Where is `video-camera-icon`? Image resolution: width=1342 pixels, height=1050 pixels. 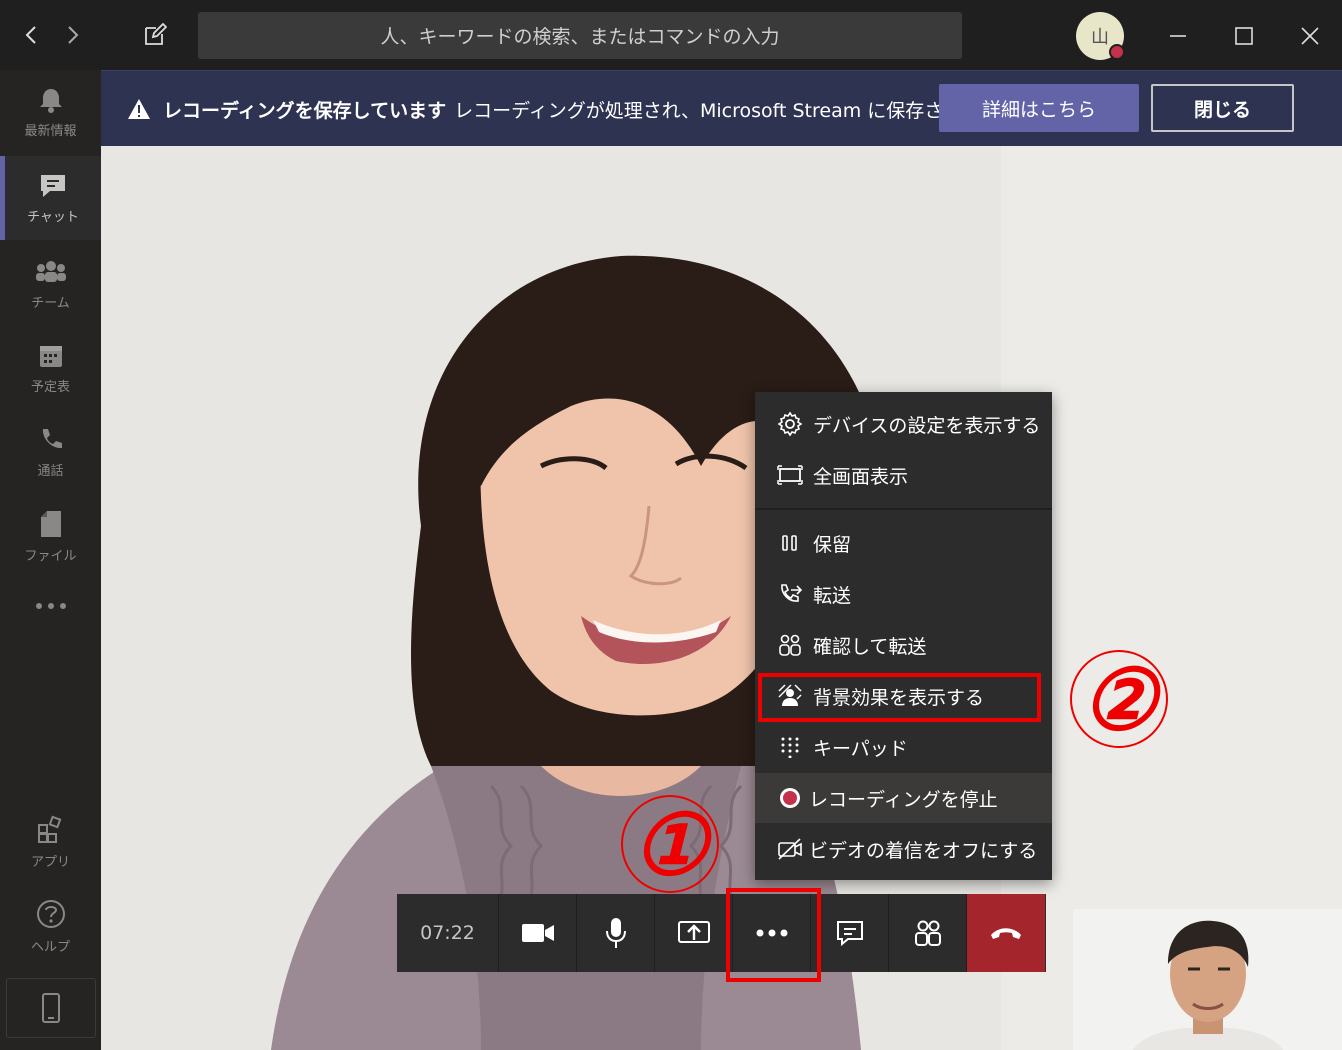 video-camera-icon is located at coordinates (537, 933).